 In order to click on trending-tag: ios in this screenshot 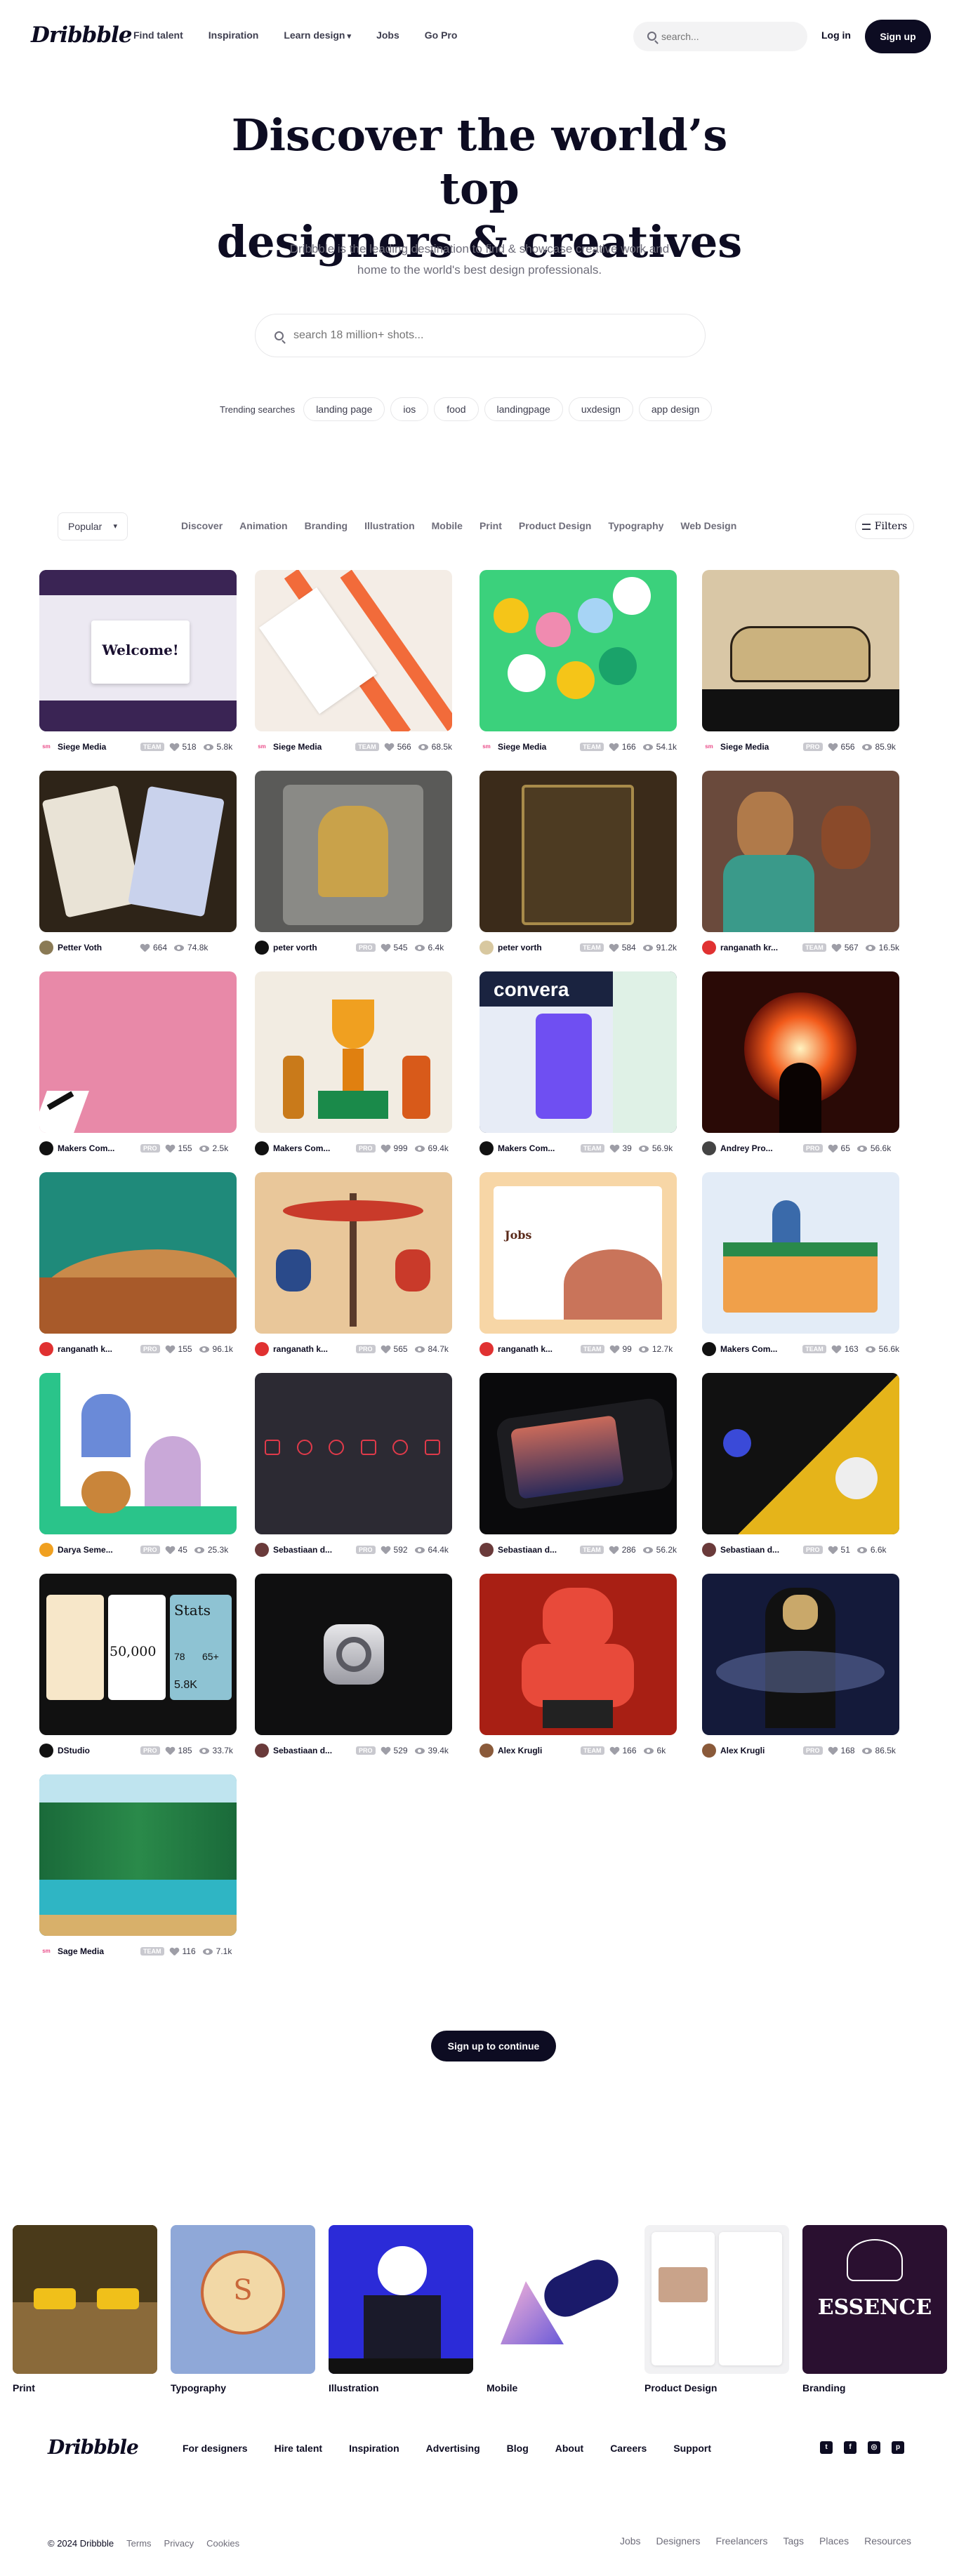, I will do `click(409, 409)`.